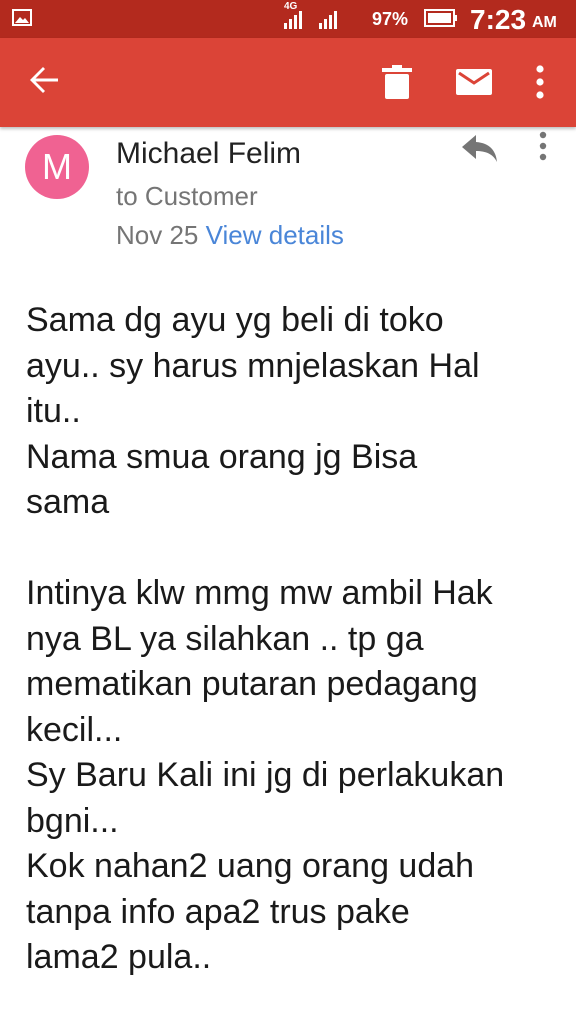 Image resolution: width=576 pixels, height=1024 pixels. Describe the element at coordinates (57, 167) in the screenshot. I see `sender-avatar: M` at that location.